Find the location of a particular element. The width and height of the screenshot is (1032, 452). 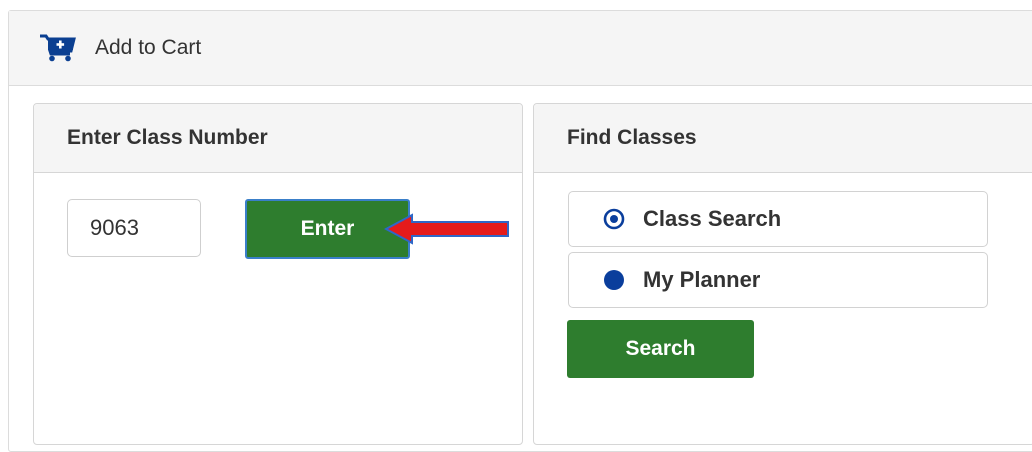

my-planner-option: My Planner is located at coordinates (778, 280).